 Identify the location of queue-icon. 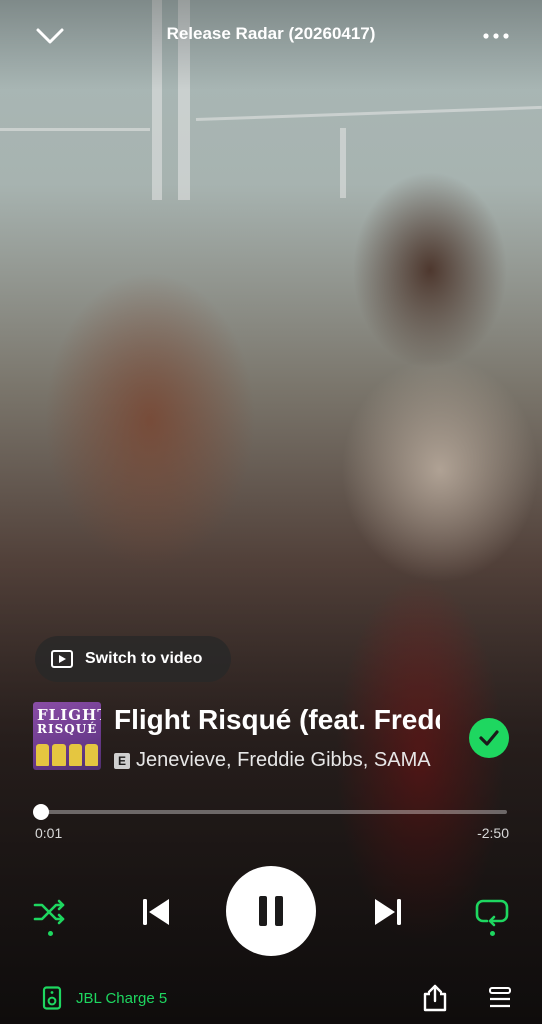
(500, 998).